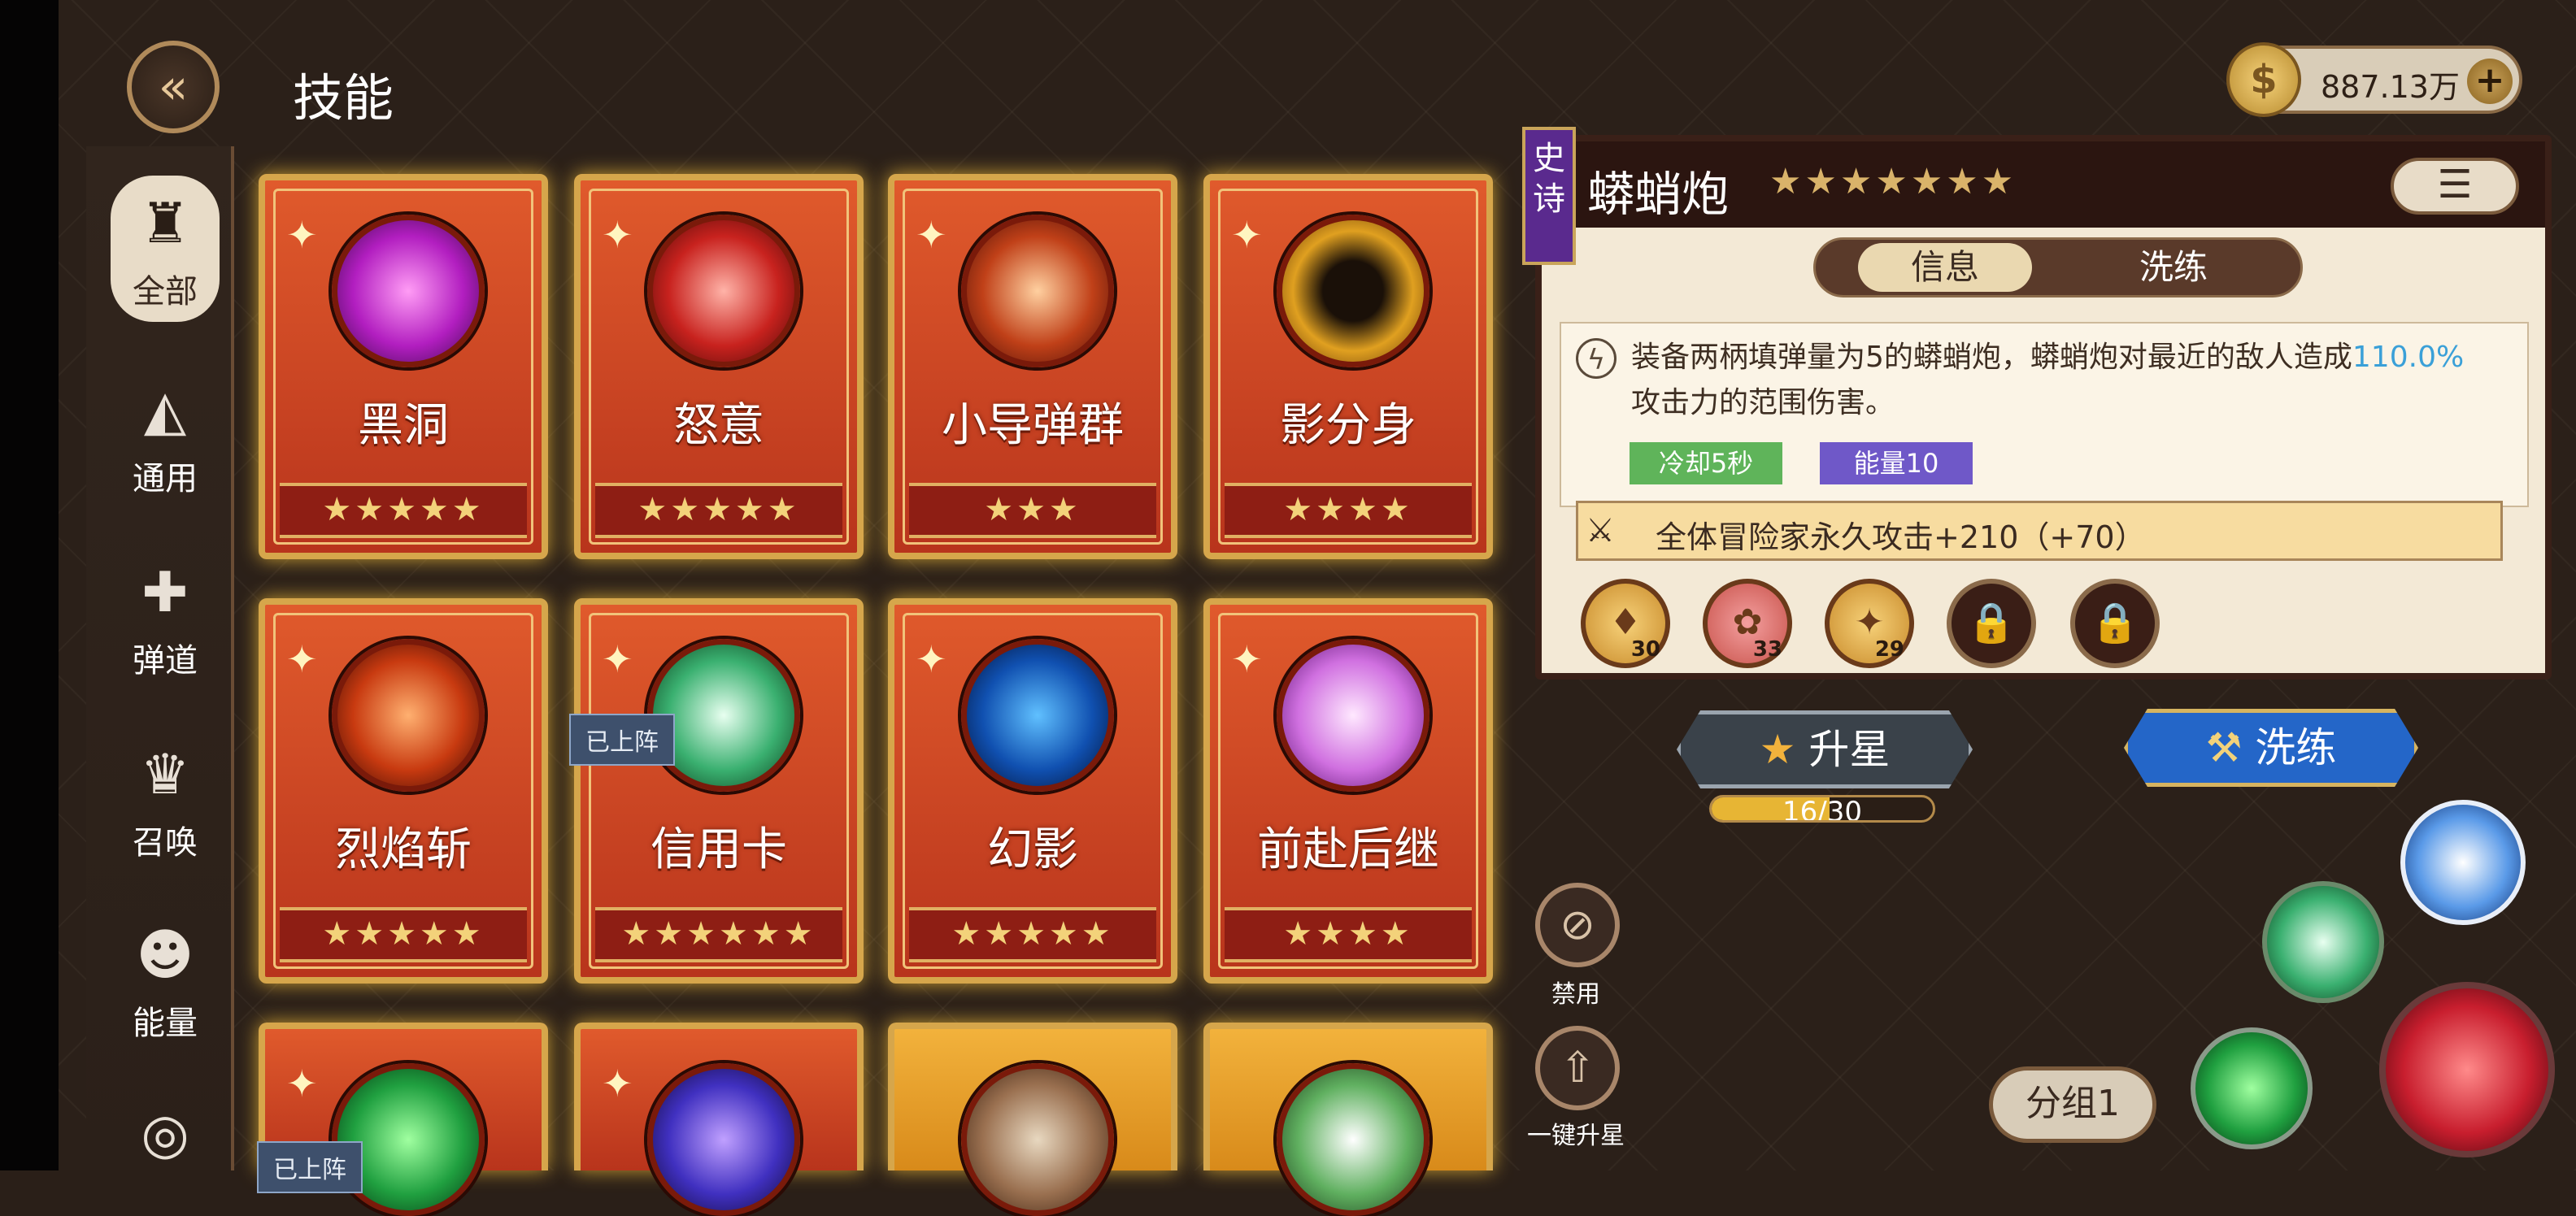  Describe the element at coordinates (1825, 749) in the screenshot. I see `upgrade-star-button: ★ 升星` at that location.